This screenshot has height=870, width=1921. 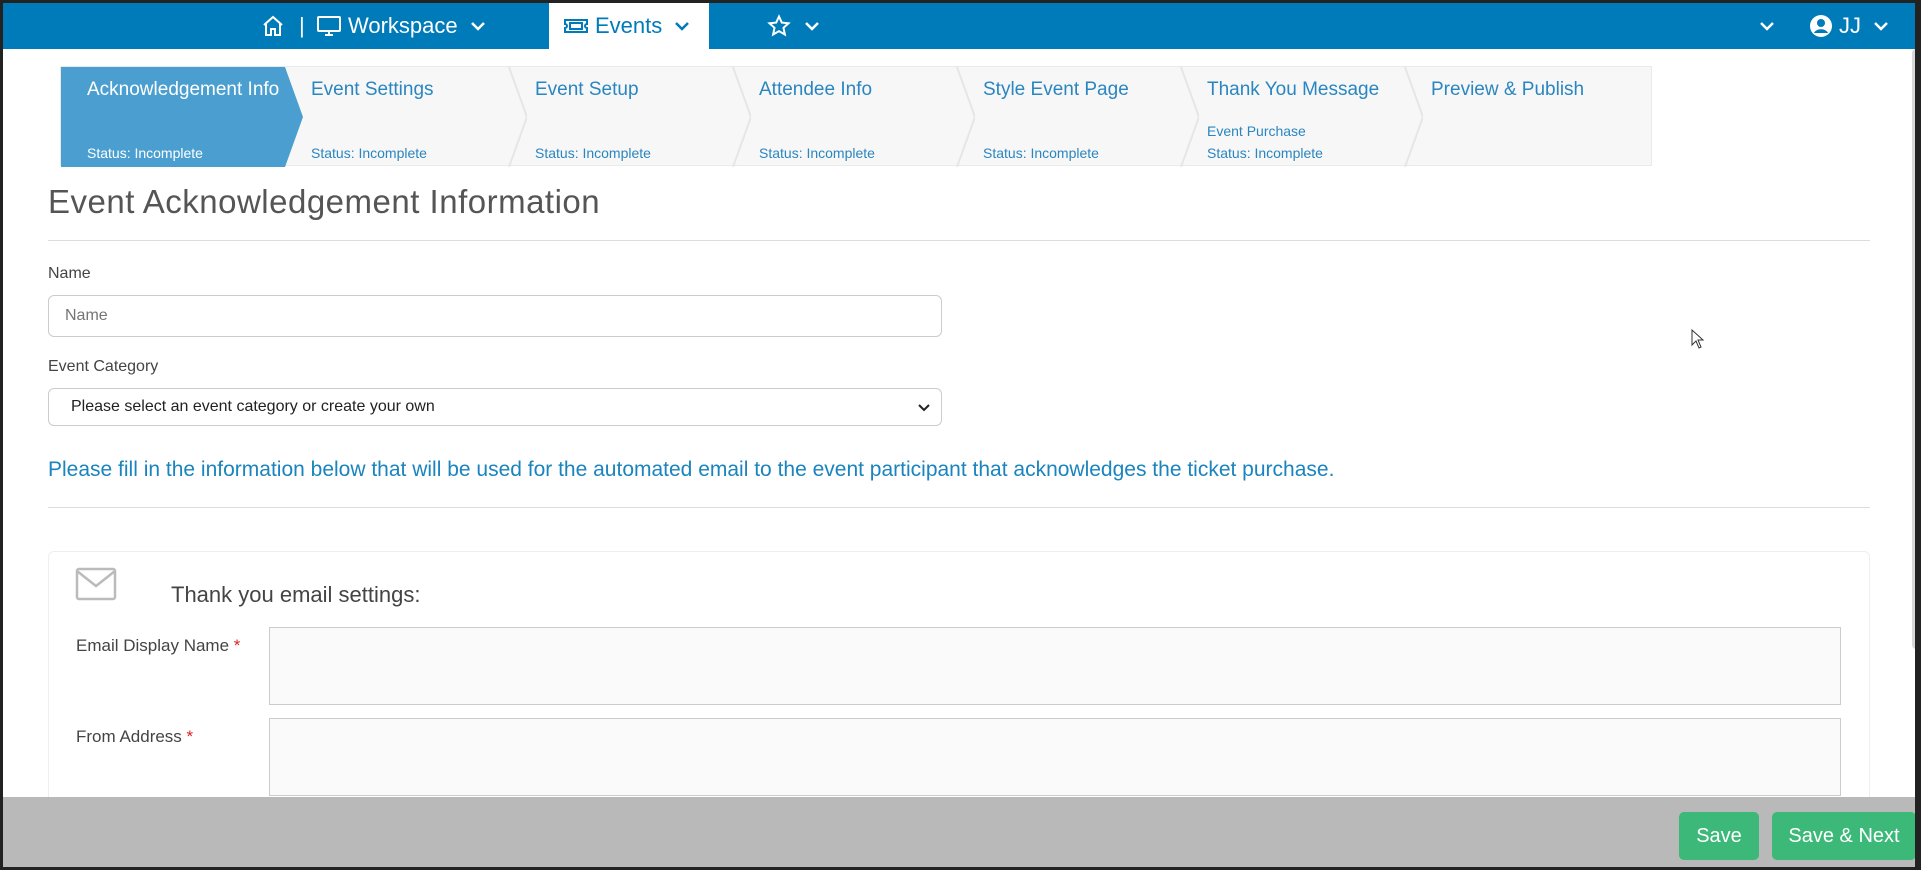 I want to click on save-next-button: Save & Next, so click(x=1843, y=836).